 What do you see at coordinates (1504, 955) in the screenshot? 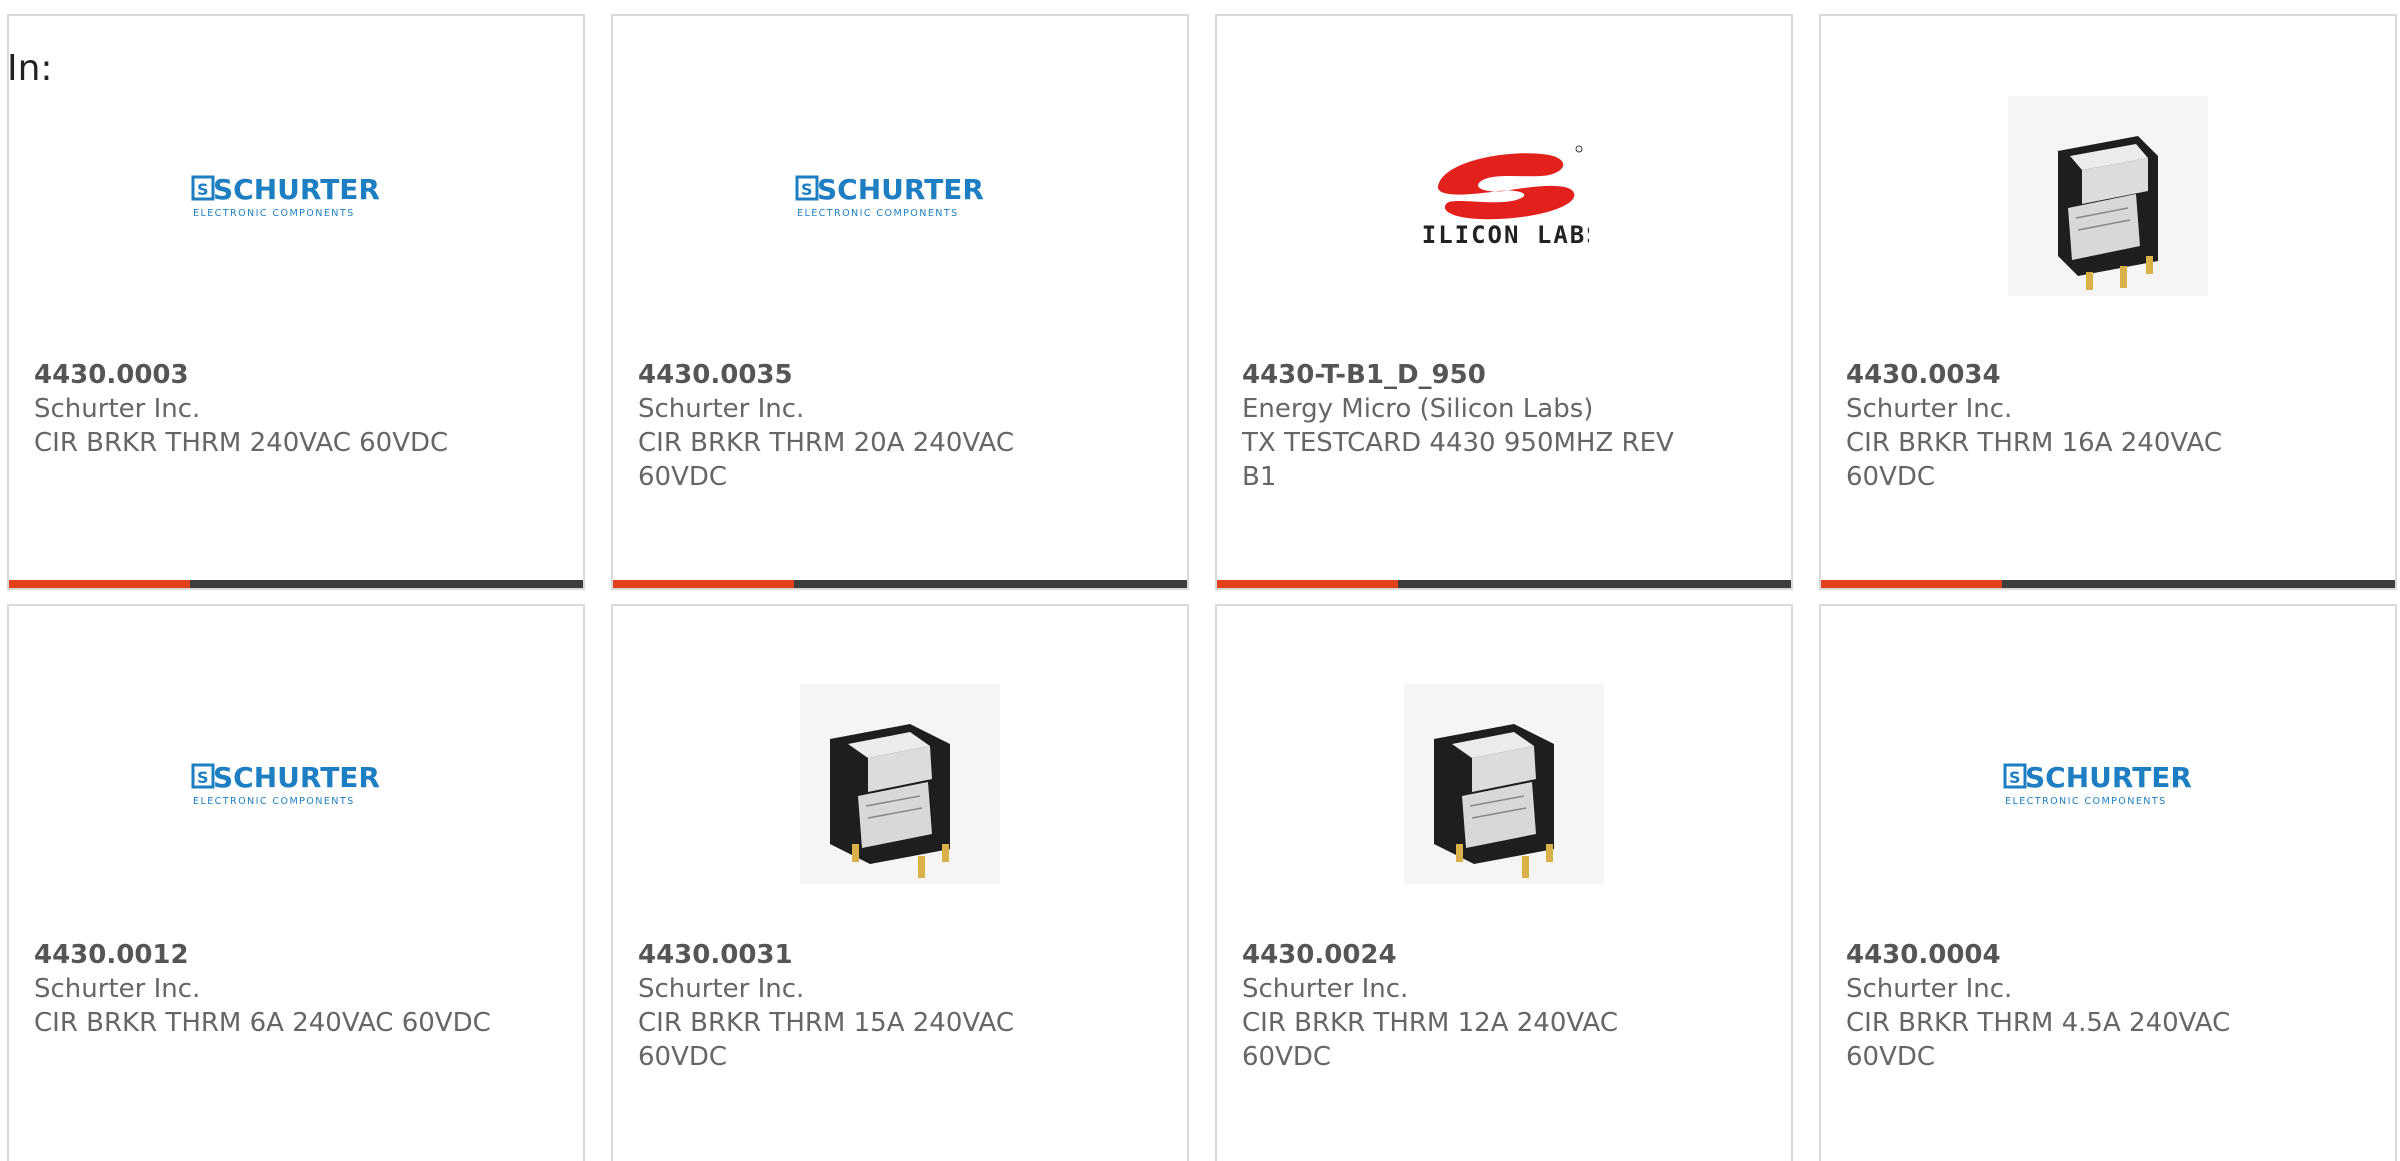
I see `part-number-link: 4430.0024` at bounding box center [1504, 955].